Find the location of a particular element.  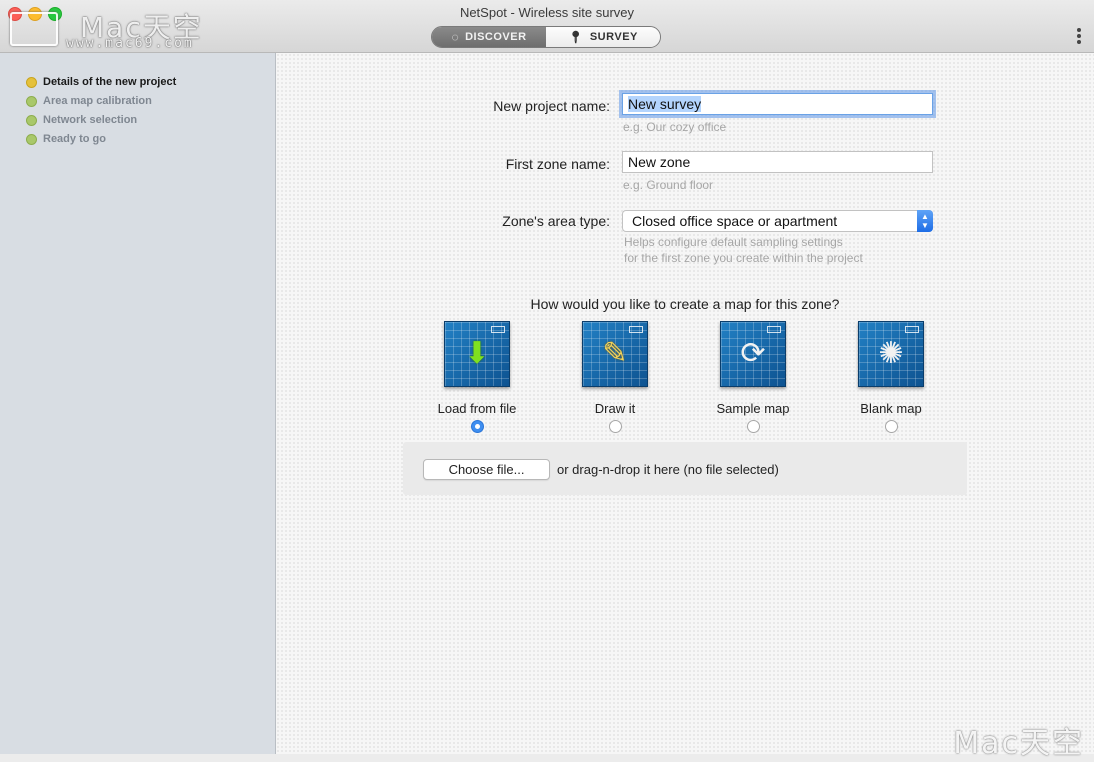

zone-name-hint: e.g. Ground floor is located at coordinates (668, 185).